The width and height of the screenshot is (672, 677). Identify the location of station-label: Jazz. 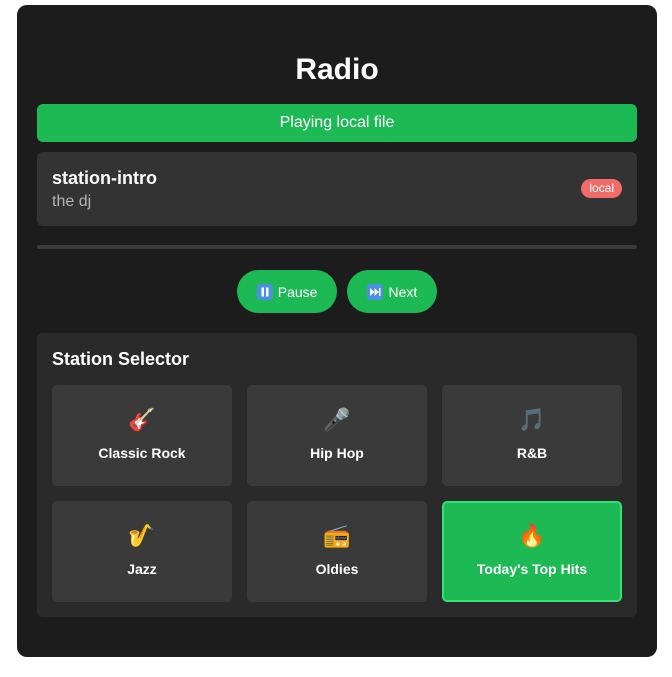
(142, 568).